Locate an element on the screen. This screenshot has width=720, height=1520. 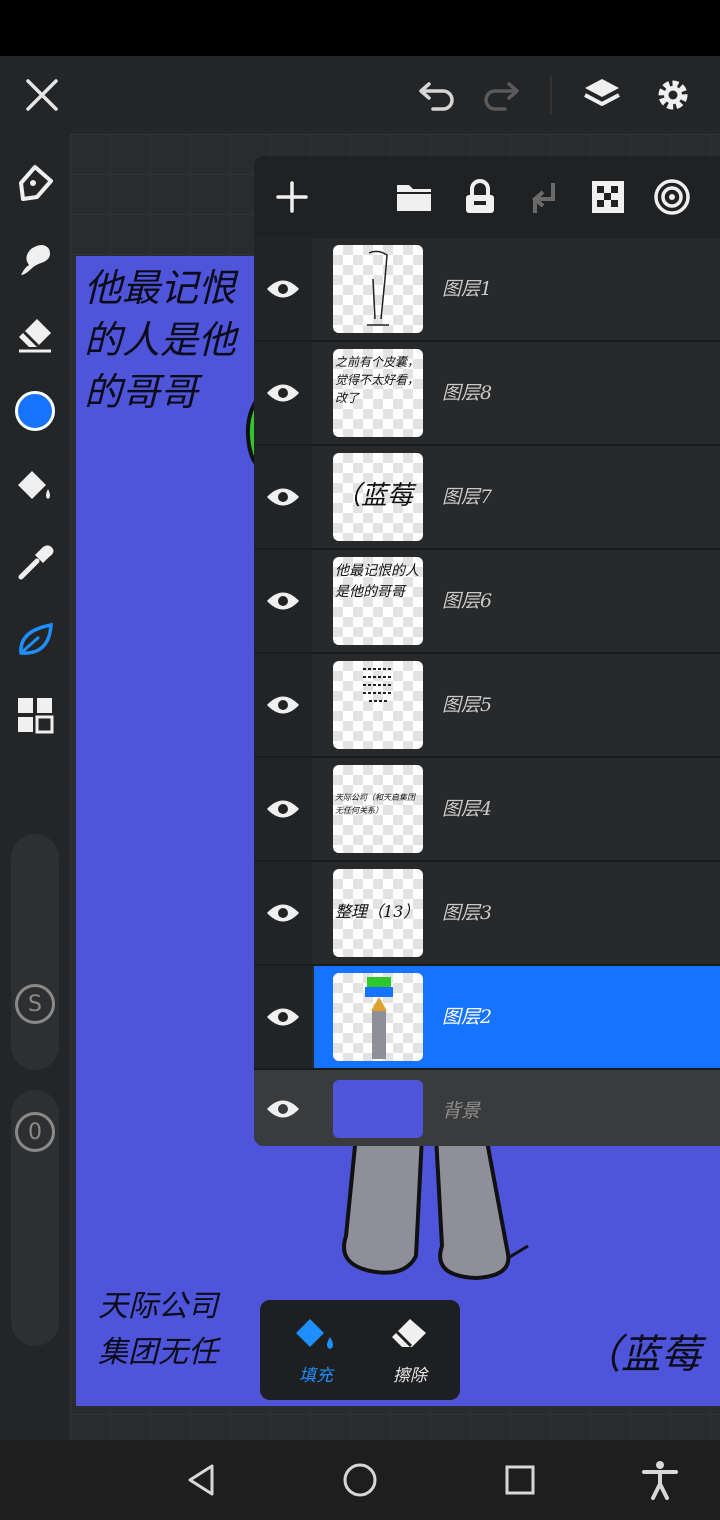
layers-icon is located at coordinates (602, 95).